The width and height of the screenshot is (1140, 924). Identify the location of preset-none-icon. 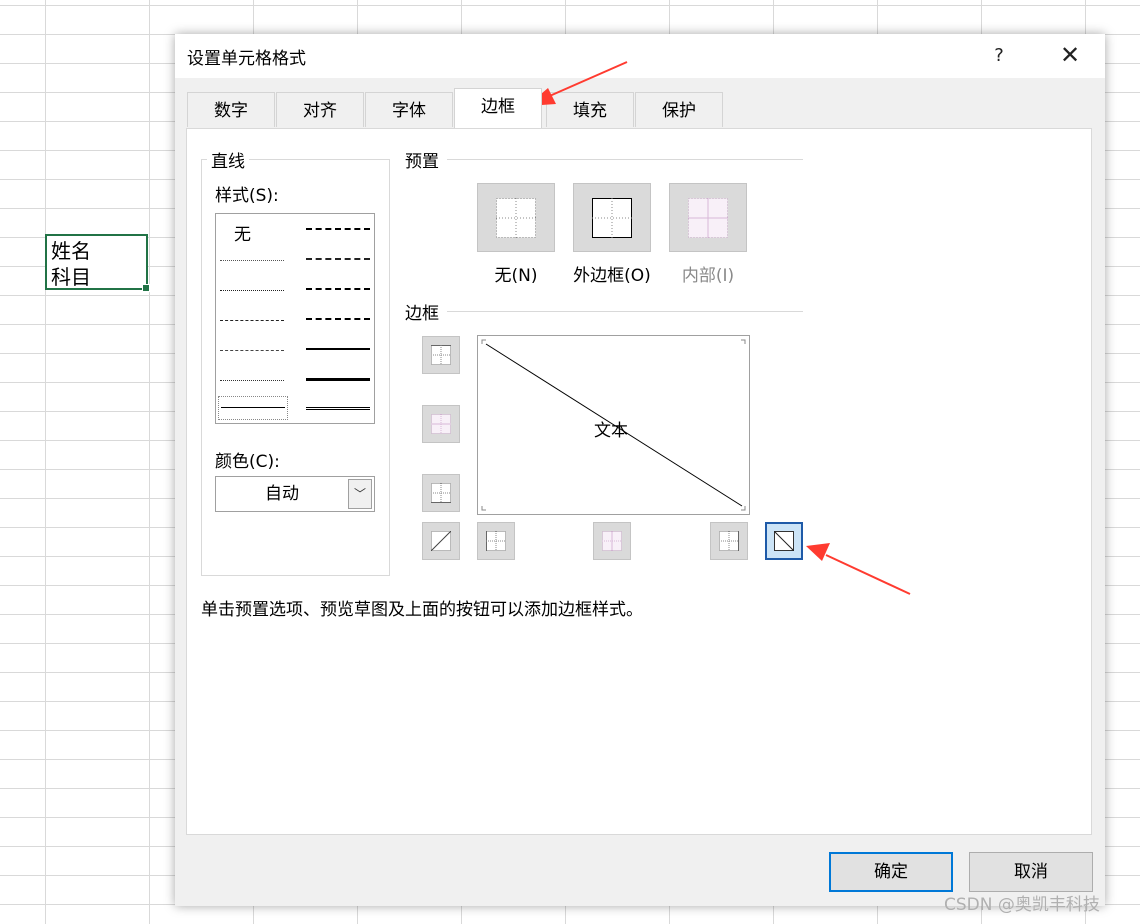
(516, 218).